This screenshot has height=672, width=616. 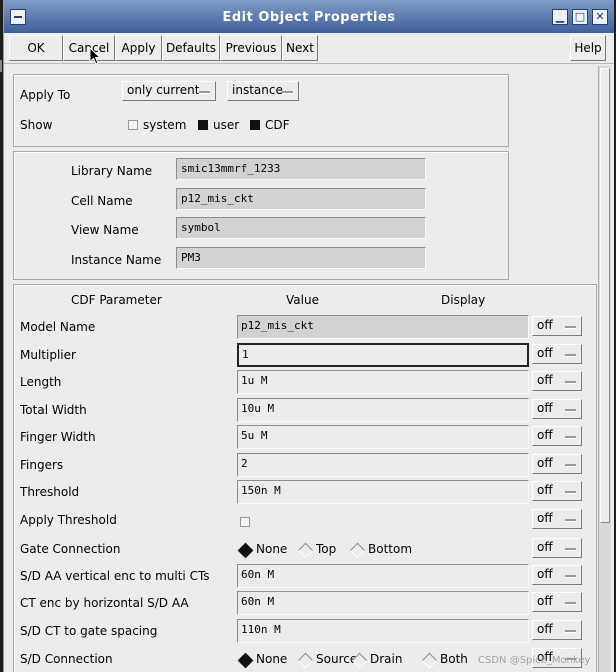 I want to click on cell-name-field: p12_mis_ckt, so click(x=301, y=199).